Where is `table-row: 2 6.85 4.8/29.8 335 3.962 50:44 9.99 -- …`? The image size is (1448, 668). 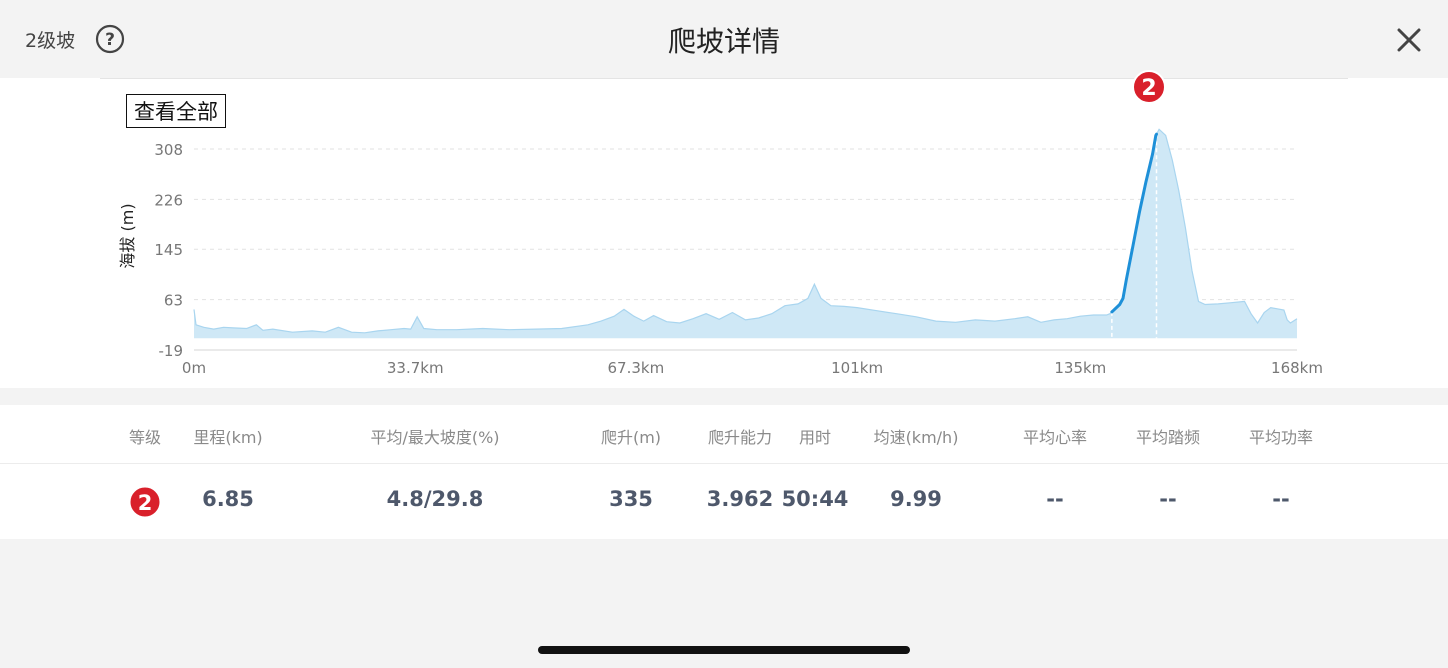 table-row: 2 6.85 4.8/29.8 335 3.962 50:44 9.99 -- … is located at coordinates (724, 501).